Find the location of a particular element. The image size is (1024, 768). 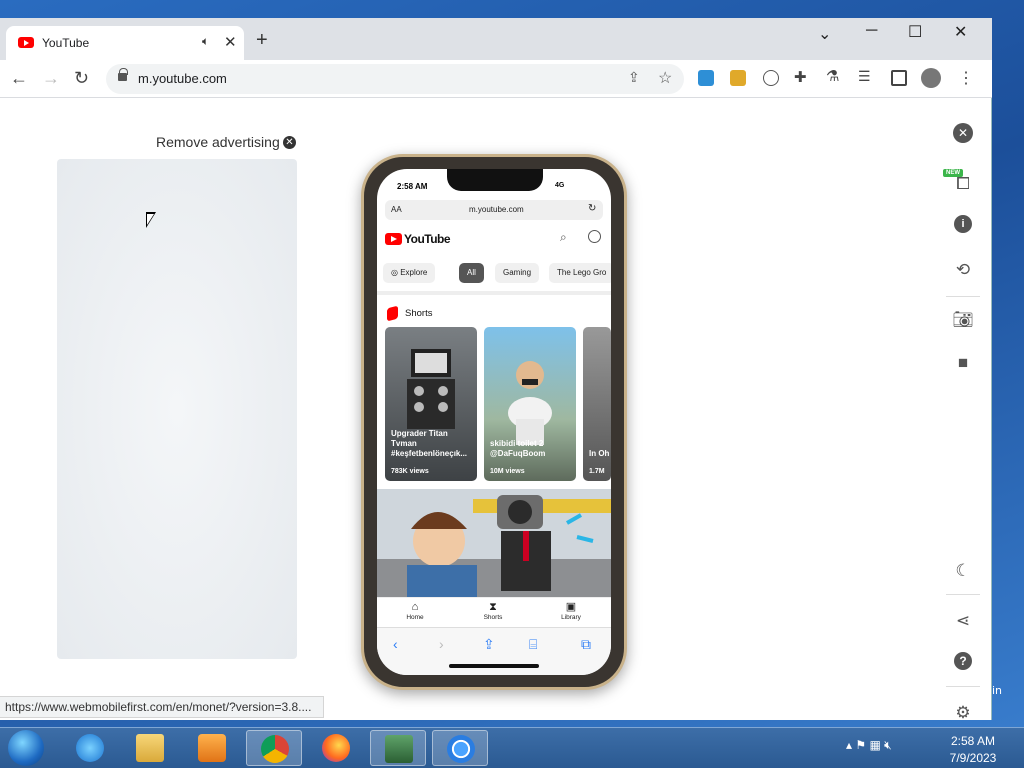

short-card: skibidi toilet 2 @DaFuqBoom 10M views is located at coordinates (530, 404).